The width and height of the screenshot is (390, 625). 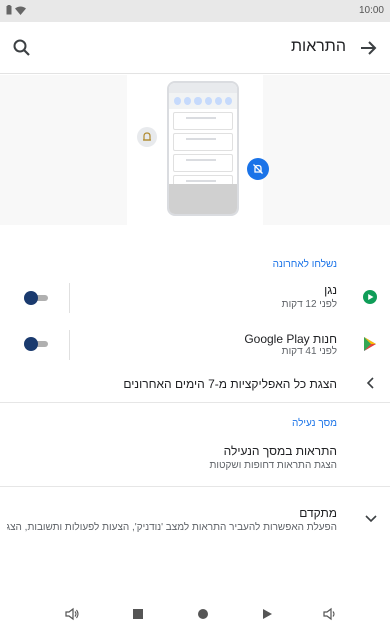 I want to click on recents-icon, so click(x=138, y=614).